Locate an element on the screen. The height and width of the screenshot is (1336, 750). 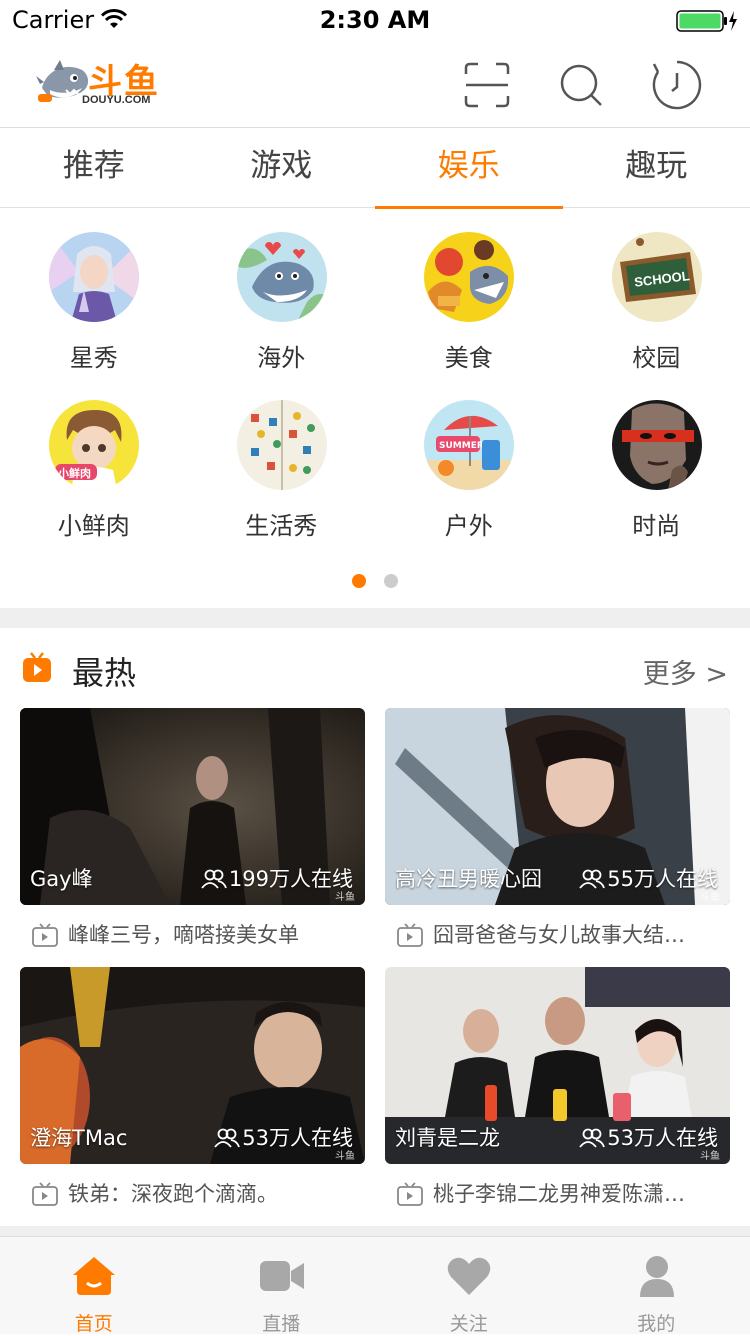
douyu-logo: 斗鱼 DOUYU.COM is located at coordinates (99, 82).